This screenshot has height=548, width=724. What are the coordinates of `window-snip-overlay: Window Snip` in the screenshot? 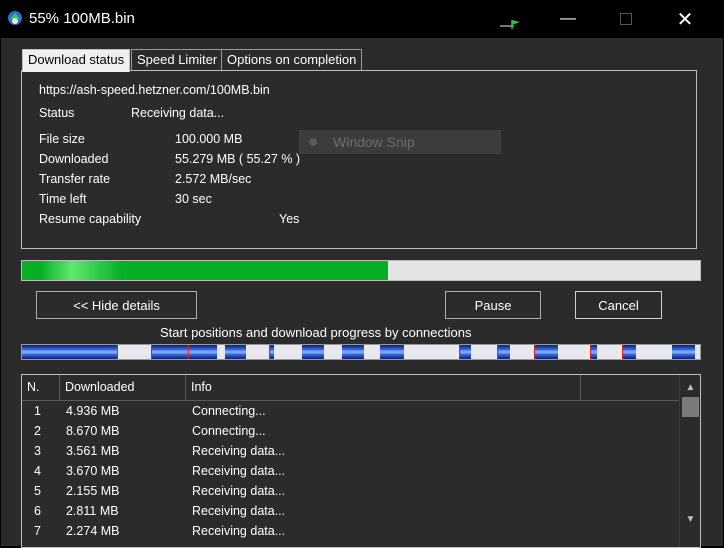 It's located at (400, 142).